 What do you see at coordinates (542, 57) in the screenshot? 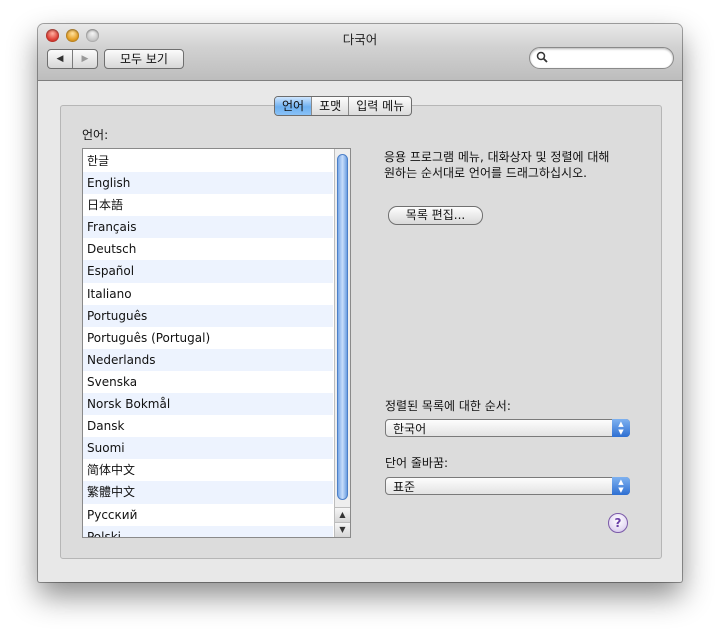
I see `search-icon` at bounding box center [542, 57].